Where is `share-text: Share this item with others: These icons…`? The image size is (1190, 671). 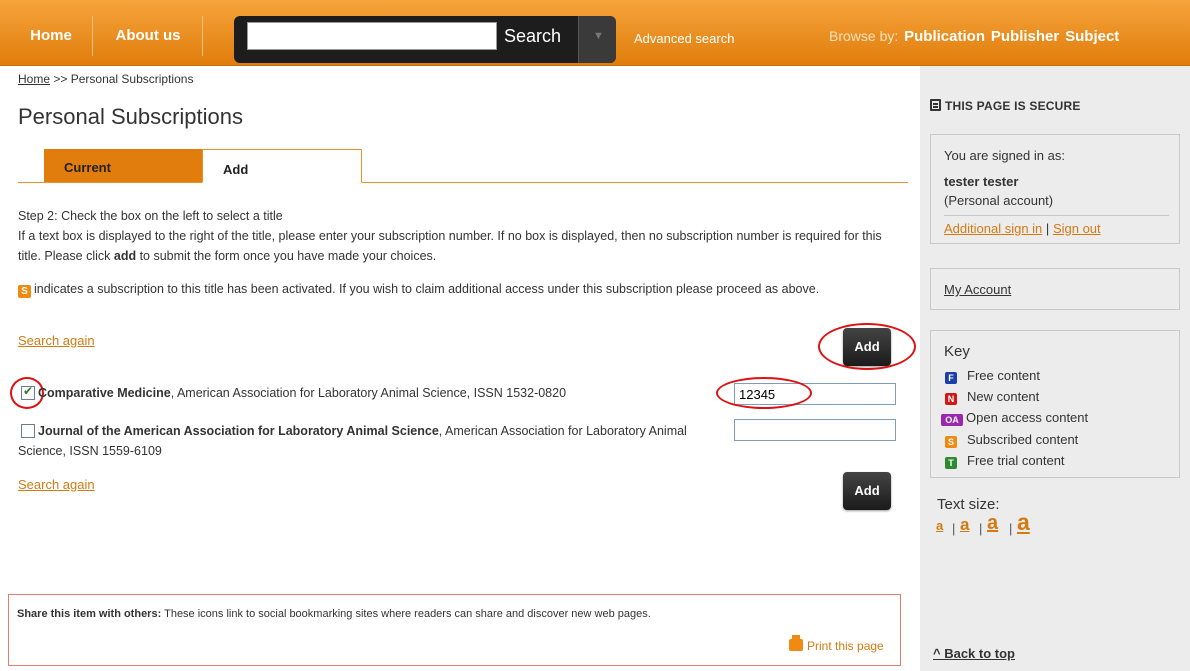
share-text: Share this item with others: These icons… is located at coordinates (334, 614).